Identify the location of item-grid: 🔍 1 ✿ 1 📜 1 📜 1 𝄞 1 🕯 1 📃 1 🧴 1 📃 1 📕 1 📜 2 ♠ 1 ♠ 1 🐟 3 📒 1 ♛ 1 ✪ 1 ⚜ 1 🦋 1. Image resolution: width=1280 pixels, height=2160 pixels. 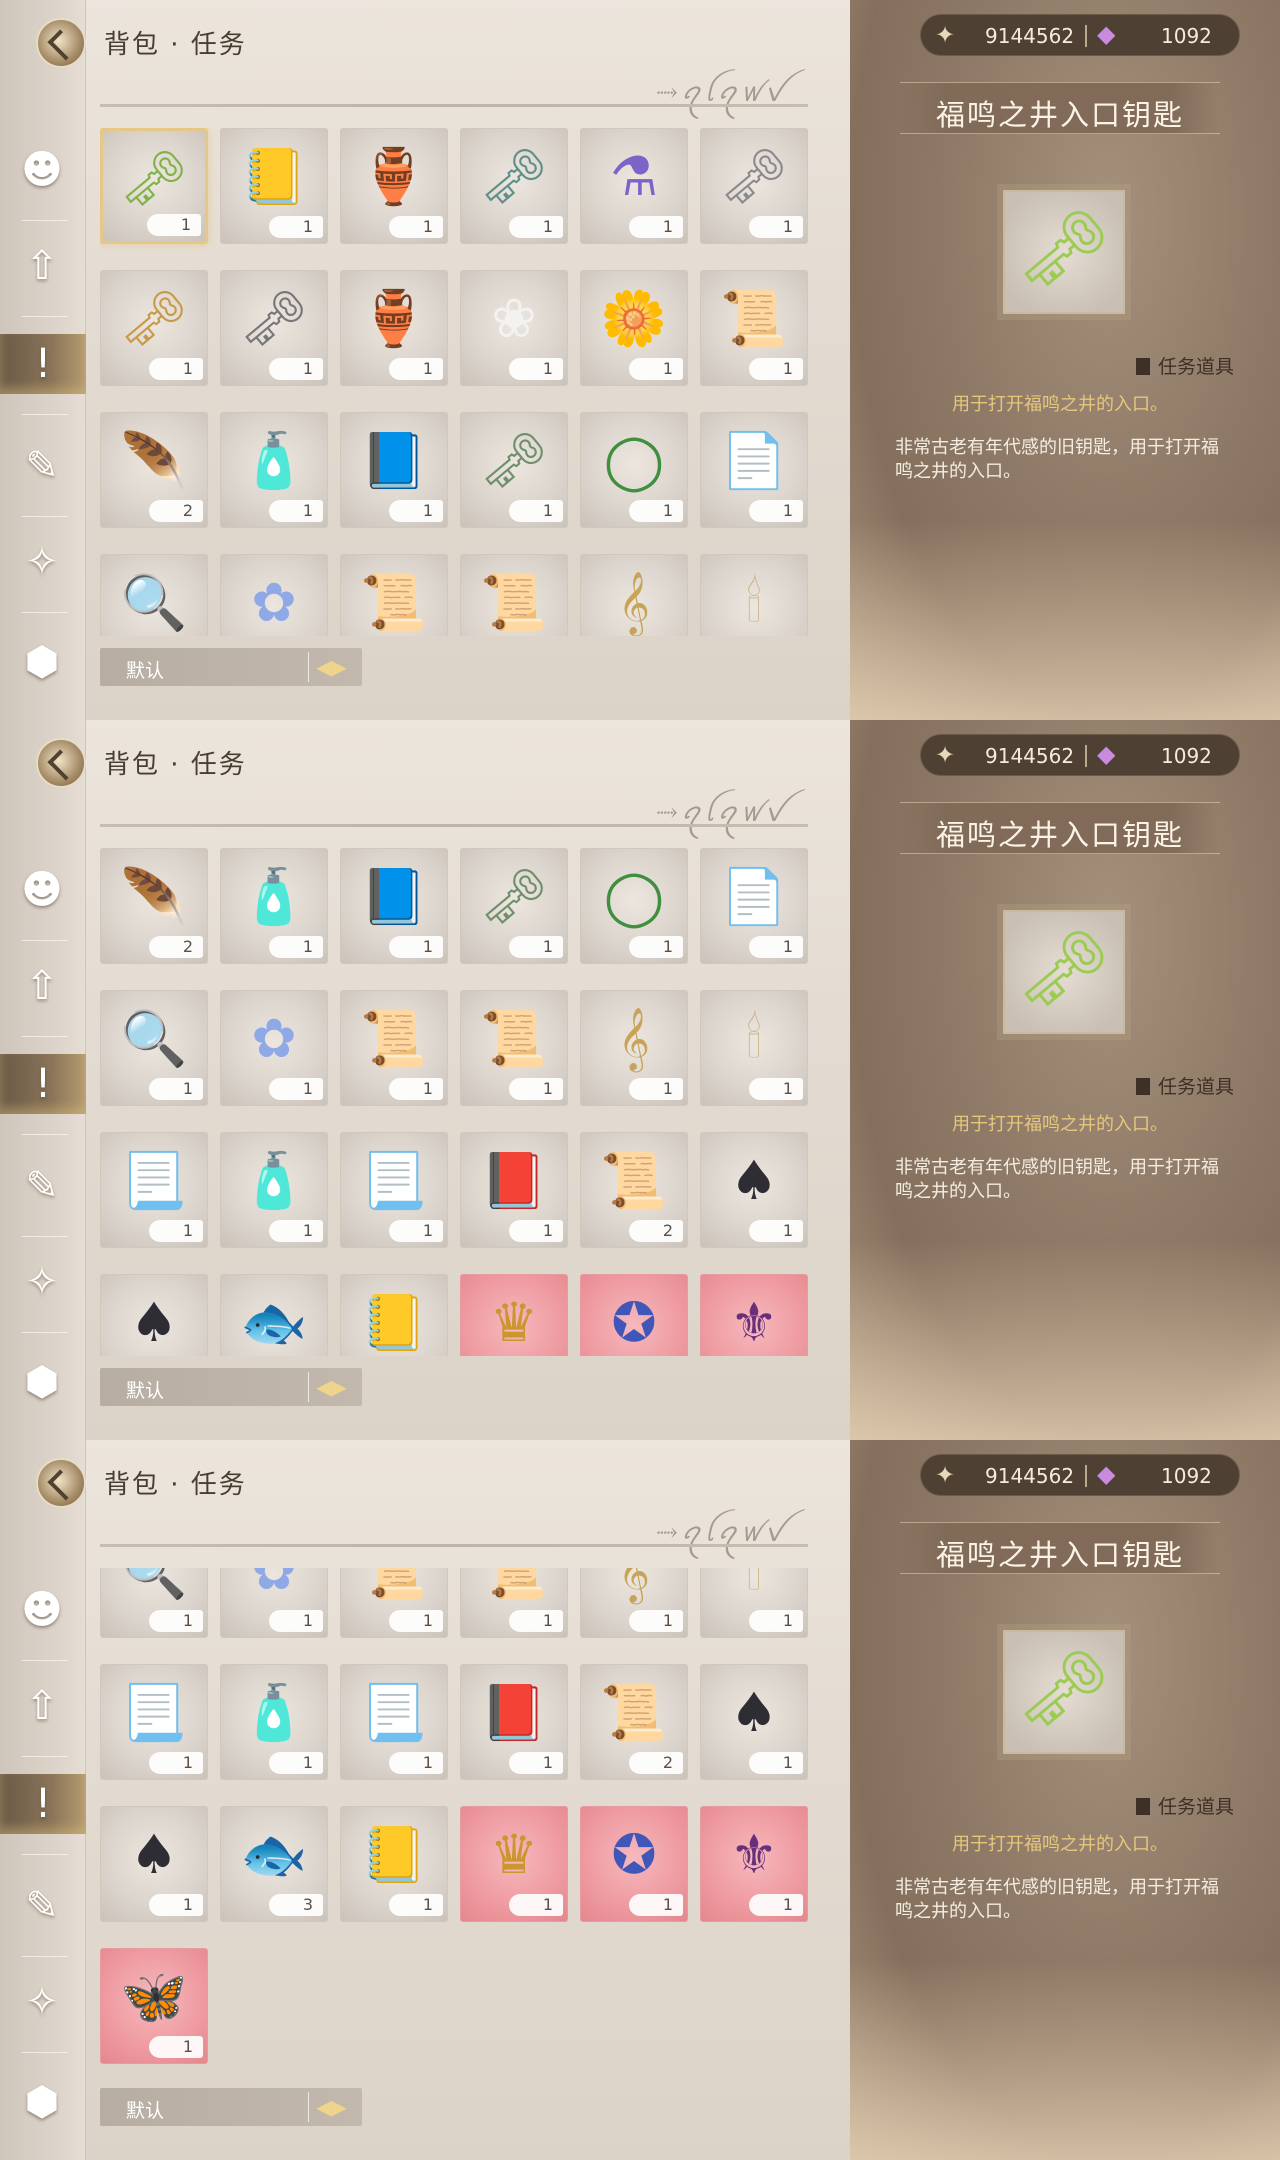
(460, 1822).